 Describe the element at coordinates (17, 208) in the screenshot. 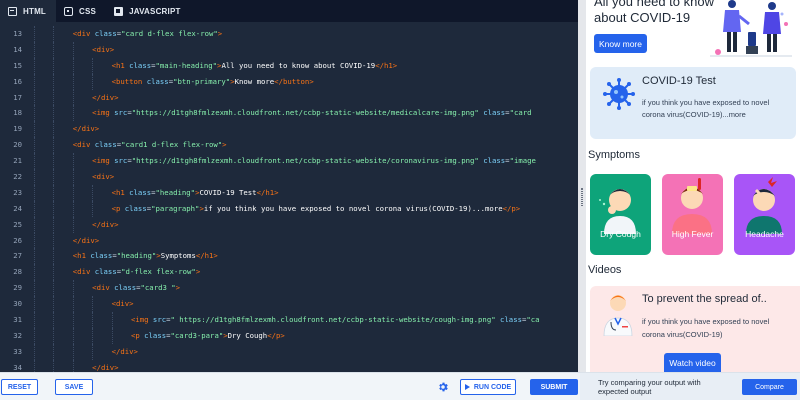

I see `line-number: 24` at that location.